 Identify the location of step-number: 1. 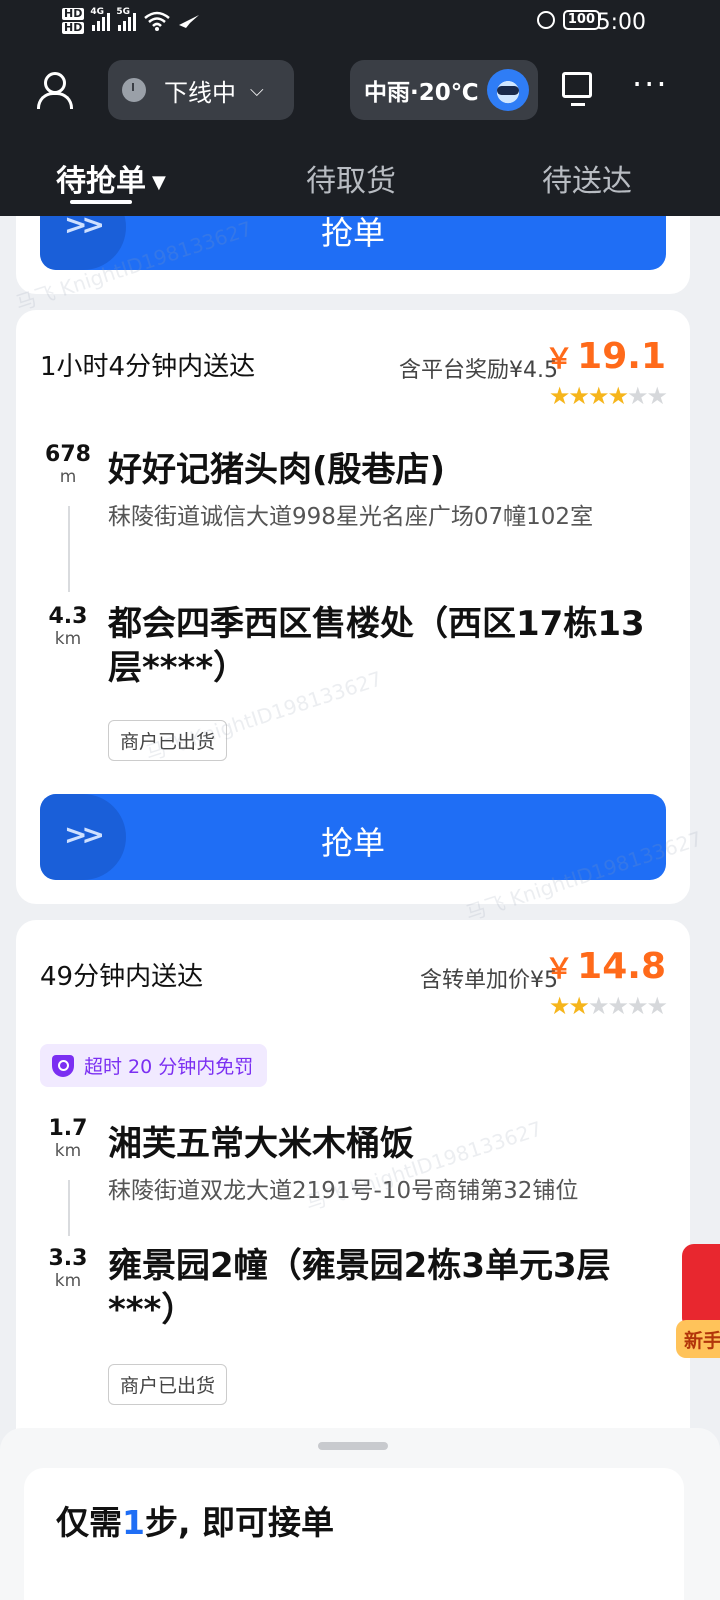
(133, 1522).